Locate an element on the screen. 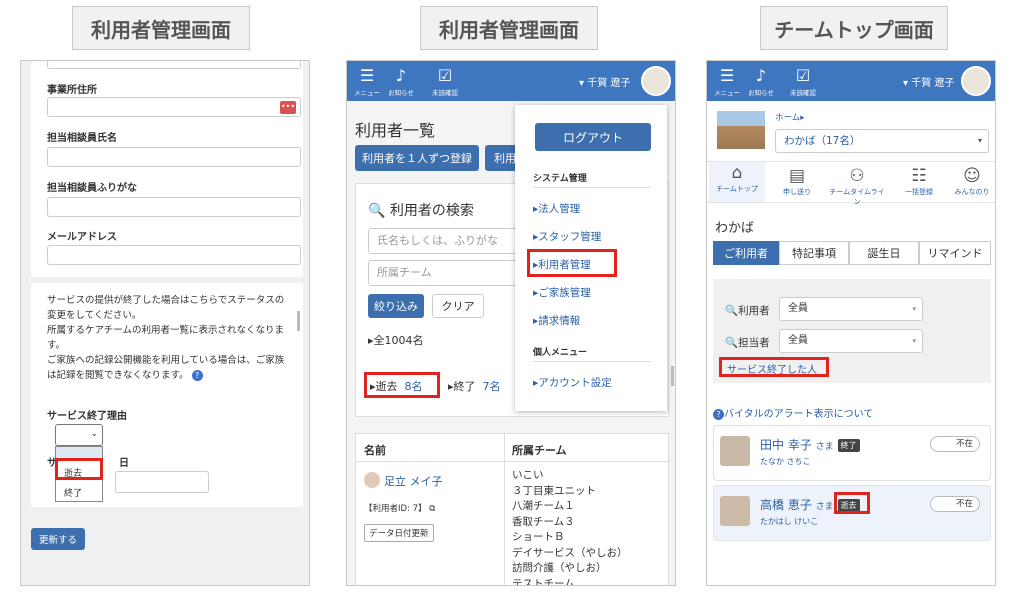 Image resolution: width=1024 pixels, height=594 pixels. nav-handover: ▤ 申し送り is located at coordinates (797, 181).